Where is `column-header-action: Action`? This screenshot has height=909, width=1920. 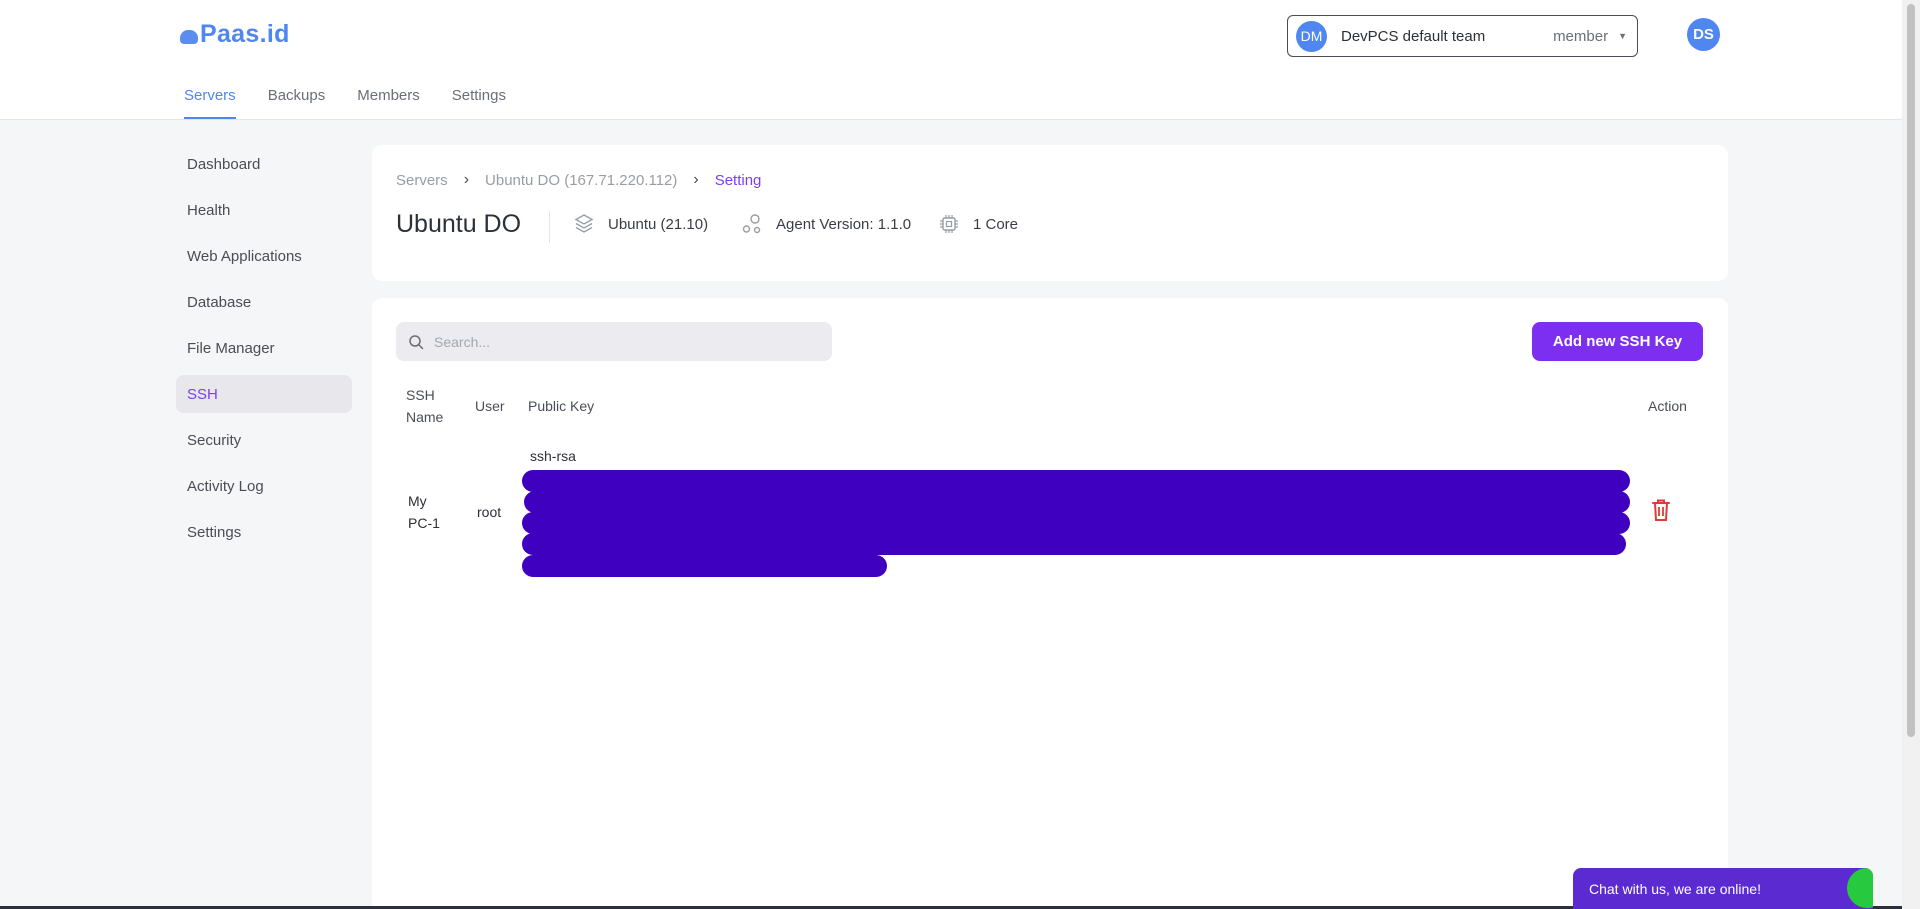
column-header-action: Action is located at coordinates (1667, 406).